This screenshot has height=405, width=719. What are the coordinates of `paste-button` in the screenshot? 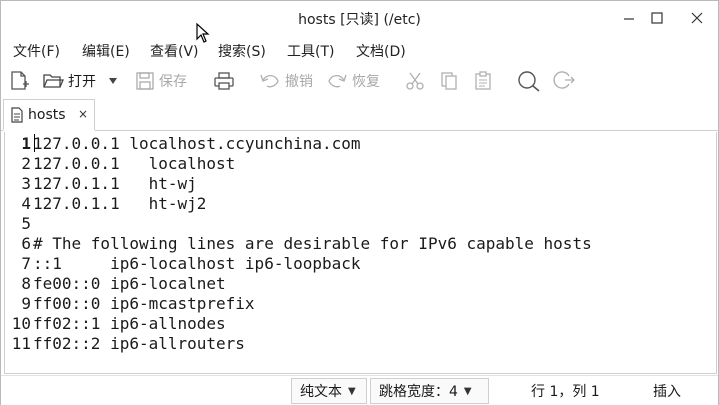 It's located at (483, 81).